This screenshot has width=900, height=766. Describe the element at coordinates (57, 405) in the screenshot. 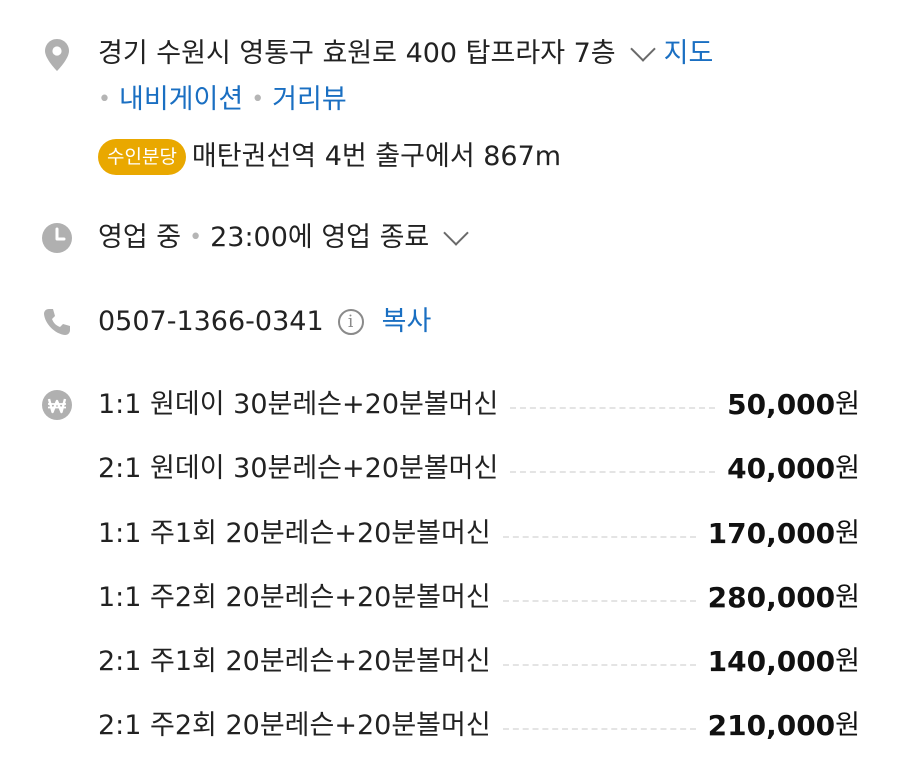

I see `won-icon` at that location.